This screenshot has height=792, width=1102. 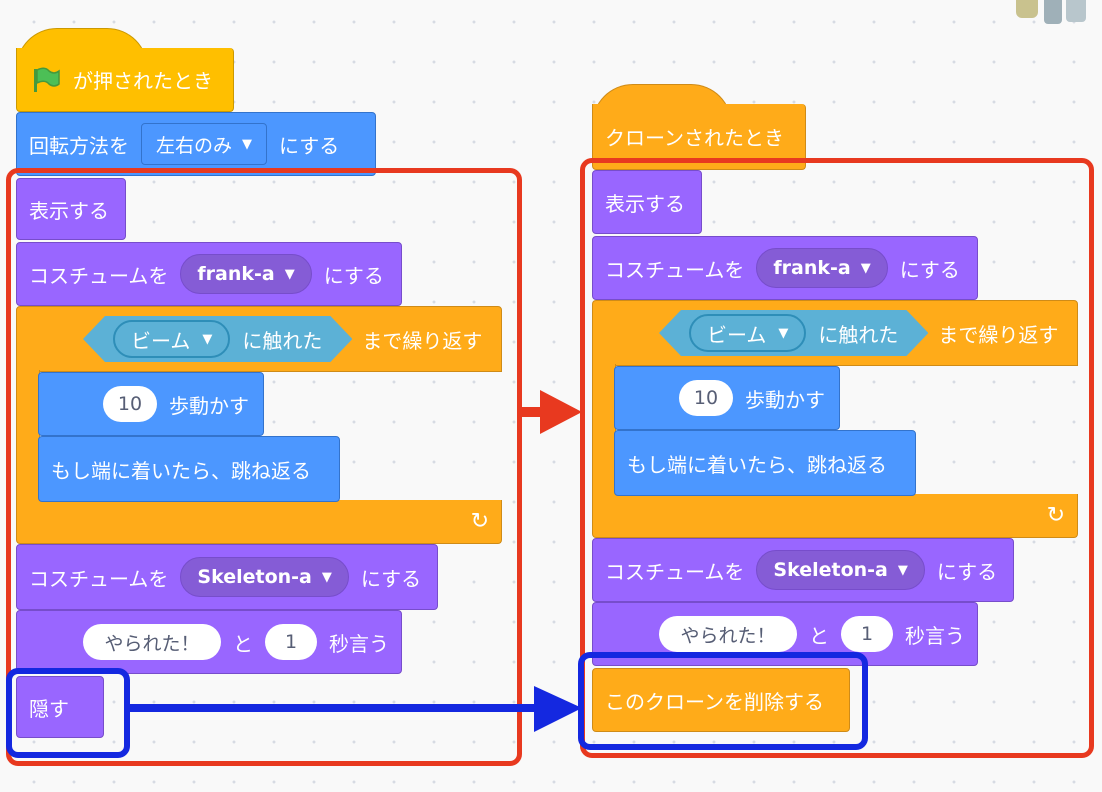 I want to click on green-flag-icon, so click(x=47, y=79).